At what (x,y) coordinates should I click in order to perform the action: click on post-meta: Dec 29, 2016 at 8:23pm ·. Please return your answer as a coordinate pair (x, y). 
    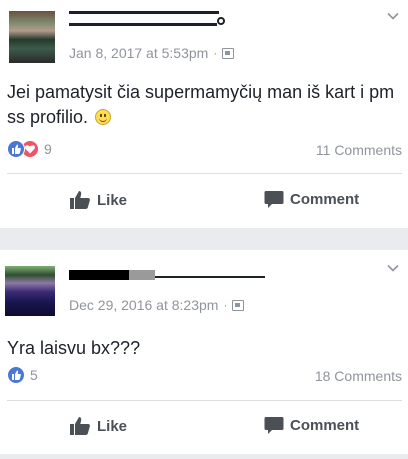
    Looking at the image, I should click on (157, 305).